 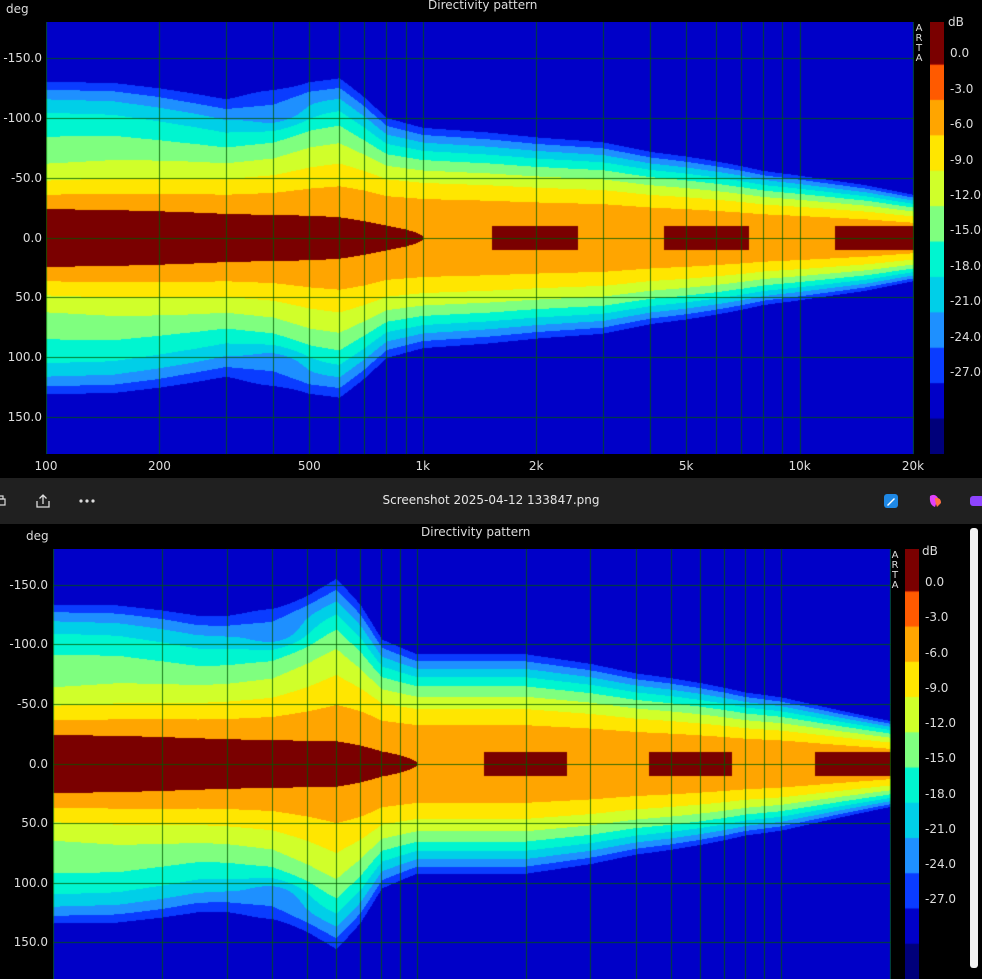 I want to click on x-tick-label: 200, so click(x=159, y=466).